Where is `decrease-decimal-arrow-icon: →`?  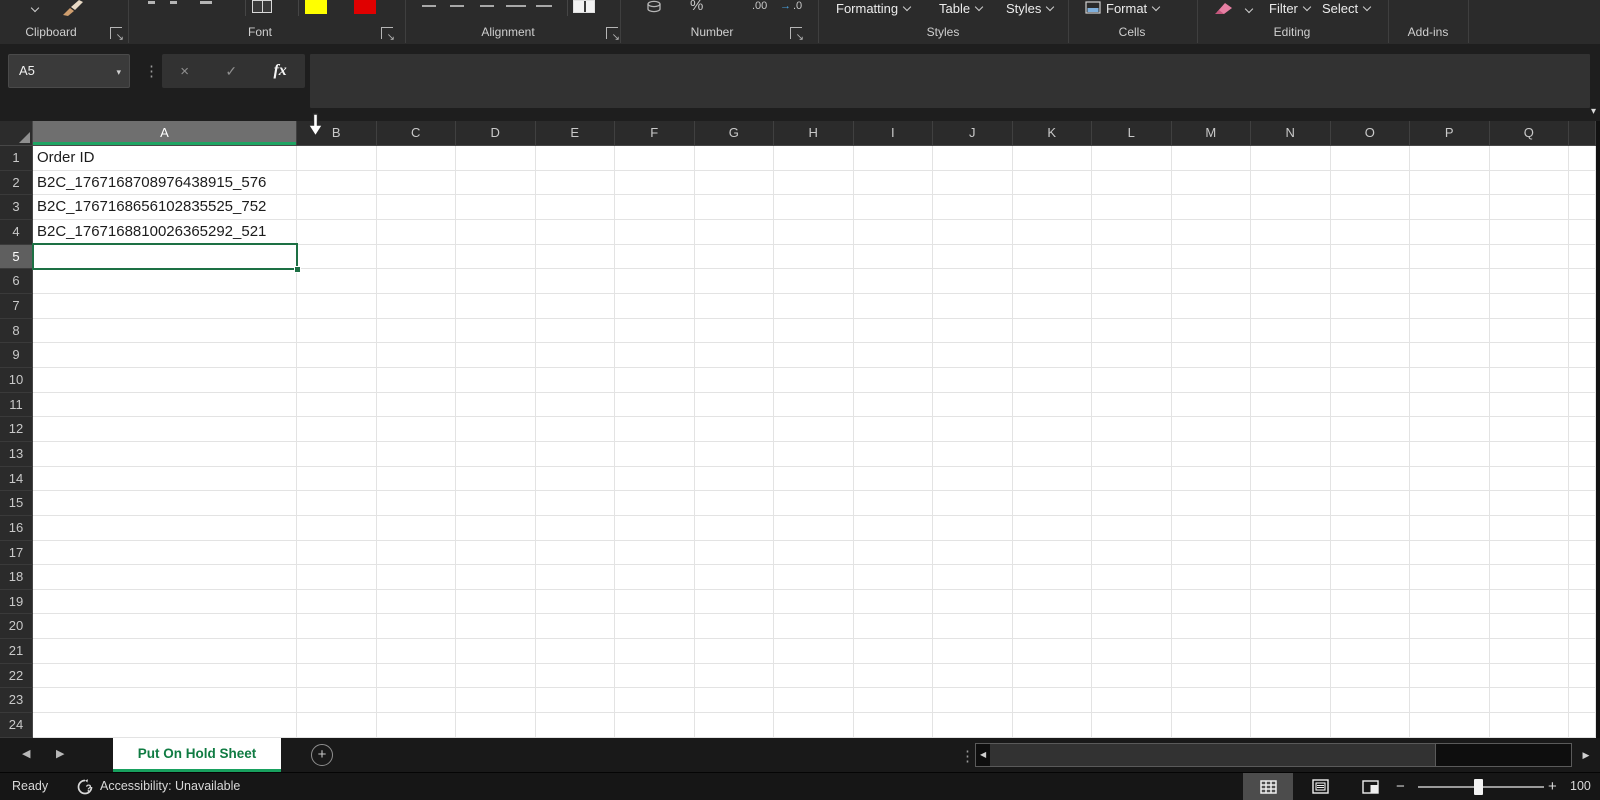
decrease-decimal-arrow-icon: → is located at coordinates (785, 6).